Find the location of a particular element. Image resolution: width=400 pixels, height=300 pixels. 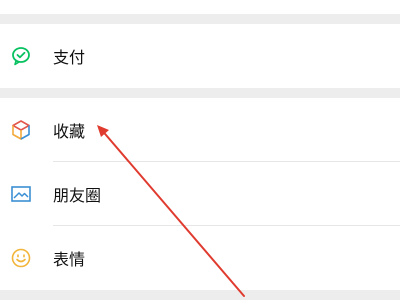

menu-item-stickers-label: 表情 is located at coordinates (69, 259).